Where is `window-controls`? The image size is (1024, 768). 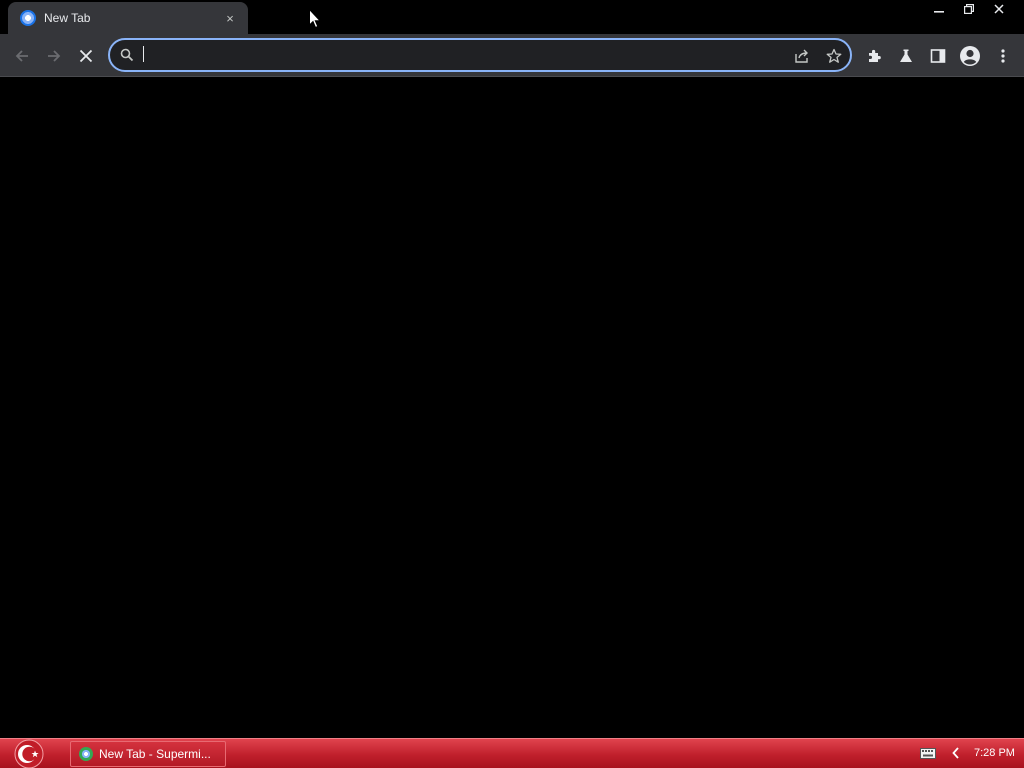
window-controls is located at coordinates (969, 9).